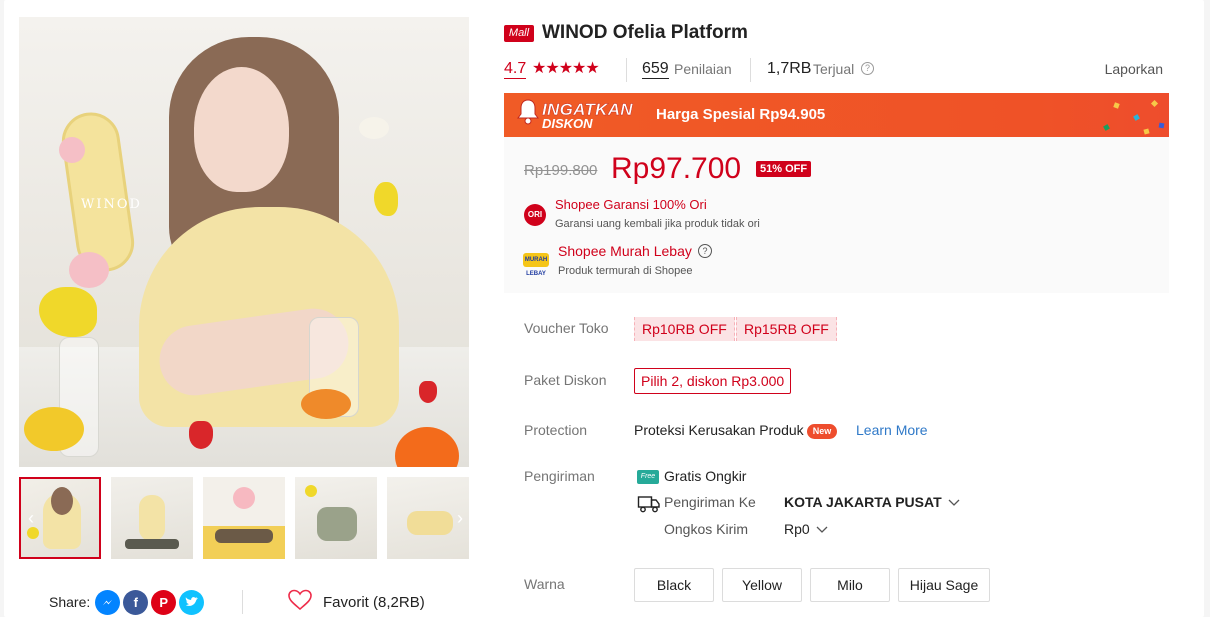 The image size is (1210, 617). What do you see at coordinates (565, 380) in the screenshot?
I see `bundle-label: Paket Diskon` at bounding box center [565, 380].